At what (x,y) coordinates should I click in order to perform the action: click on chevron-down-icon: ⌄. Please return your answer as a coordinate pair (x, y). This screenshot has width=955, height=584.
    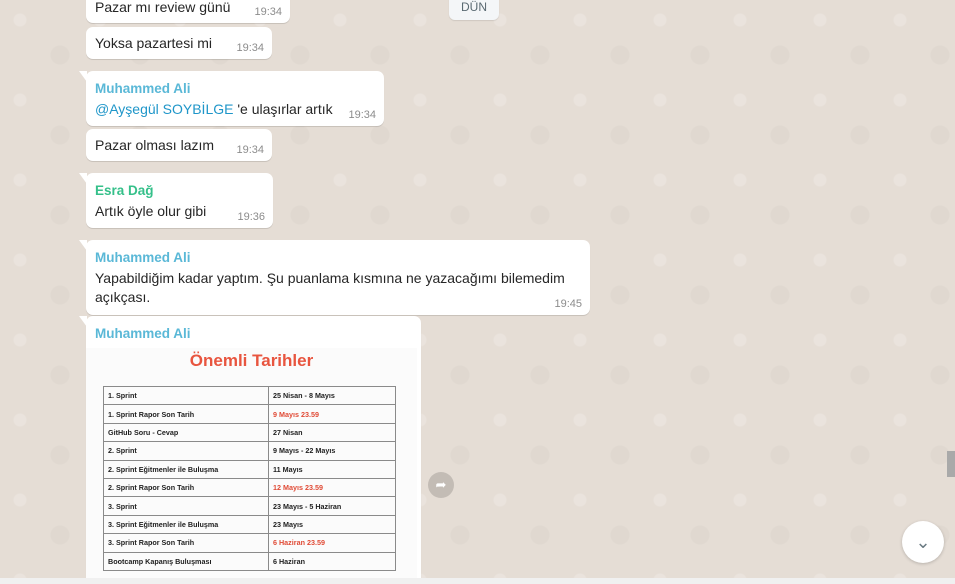
    Looking at the image, I should click on (923, 542).